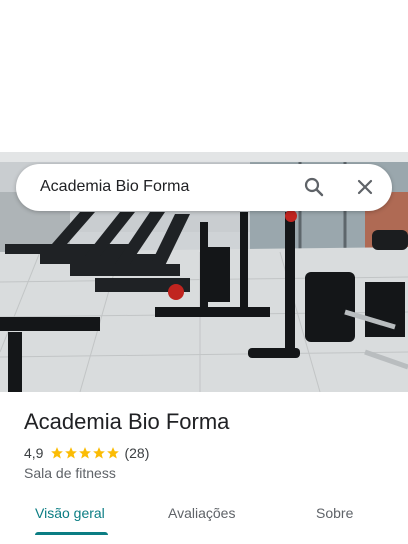  I want to click on tab-about: Sobre, so click(334, 513).